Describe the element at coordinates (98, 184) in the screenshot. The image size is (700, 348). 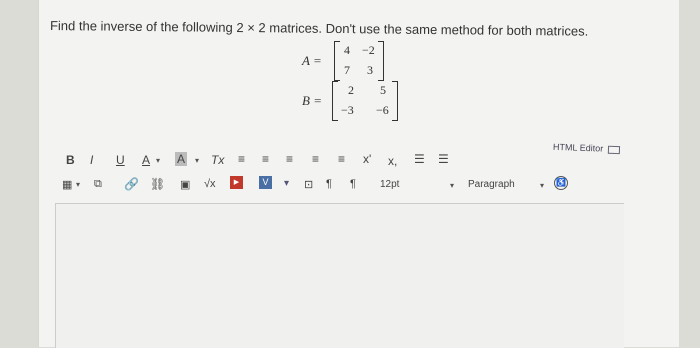
I see `media-embed-icon: ⧉` at that location.